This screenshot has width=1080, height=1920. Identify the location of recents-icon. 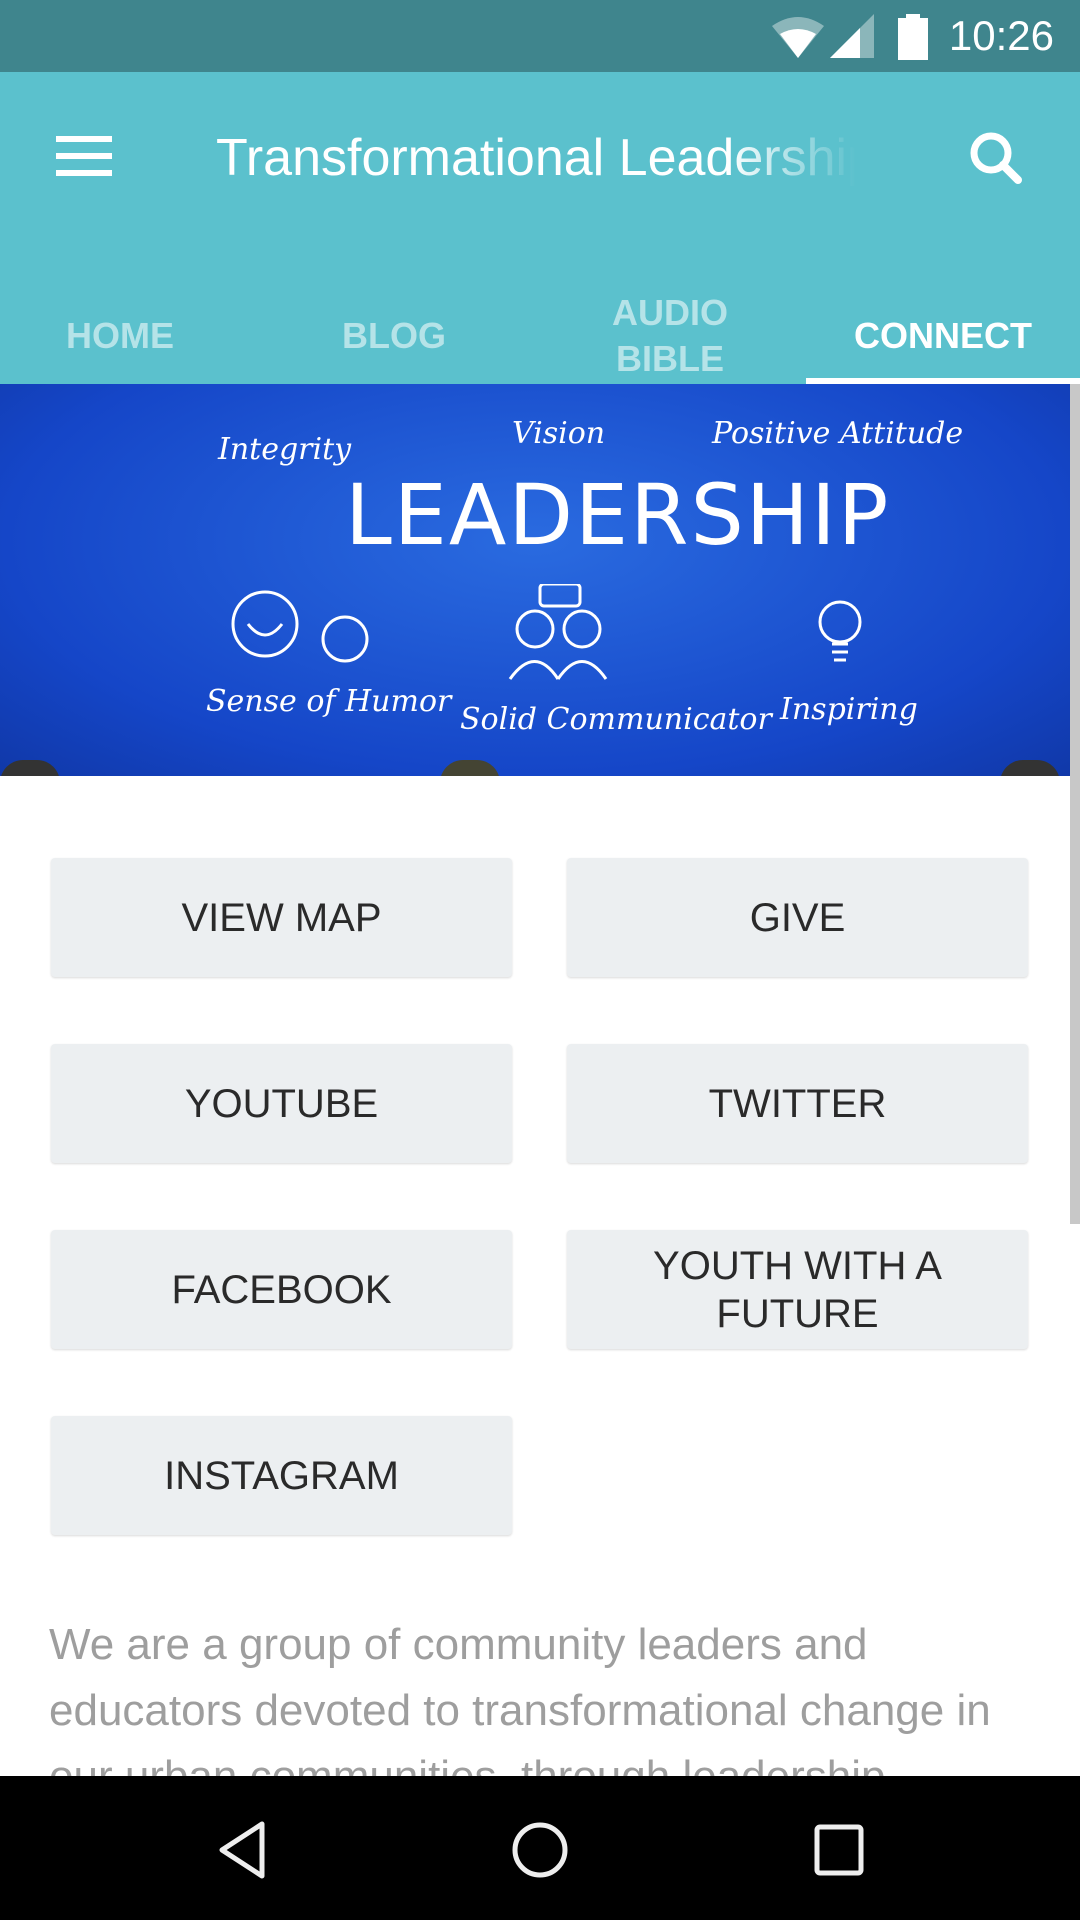
(840, 1850).